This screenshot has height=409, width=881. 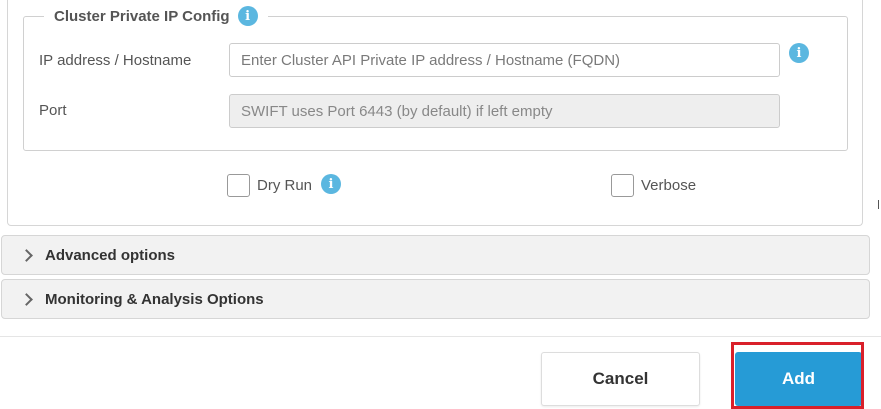 I want to click on ip-address-input, so click(x=504, y=60).